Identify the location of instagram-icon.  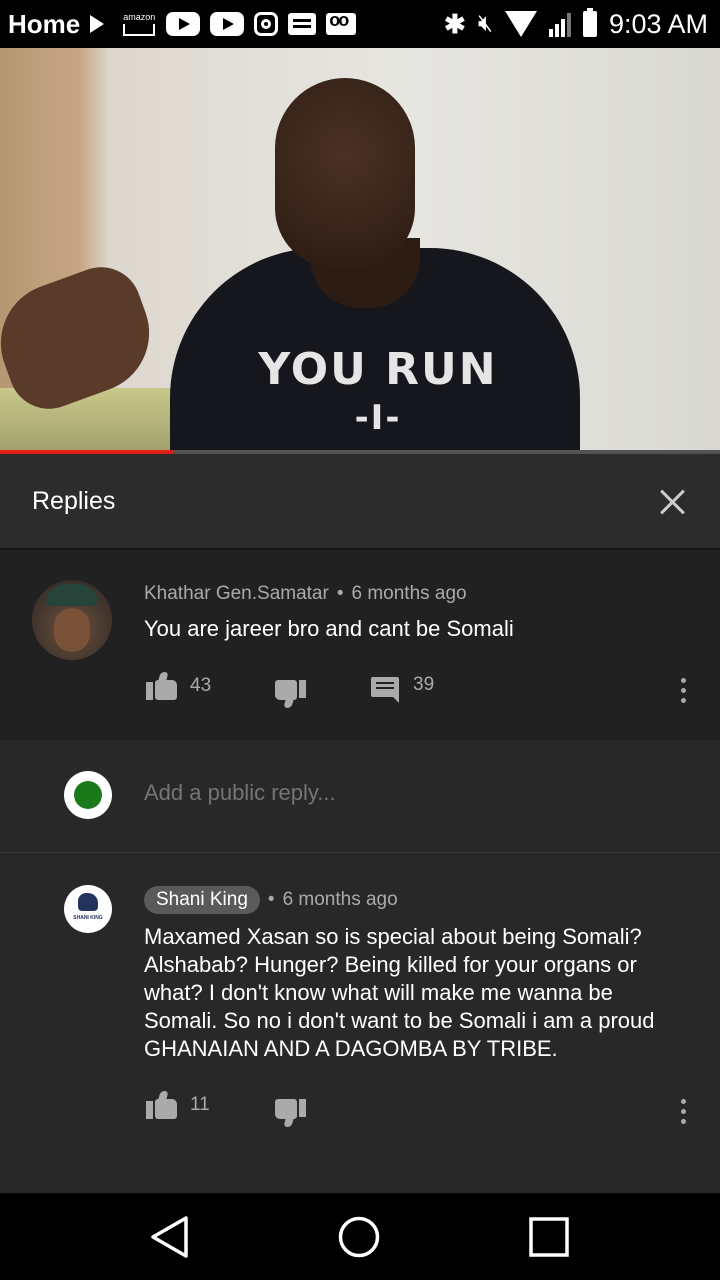
(266, 24).